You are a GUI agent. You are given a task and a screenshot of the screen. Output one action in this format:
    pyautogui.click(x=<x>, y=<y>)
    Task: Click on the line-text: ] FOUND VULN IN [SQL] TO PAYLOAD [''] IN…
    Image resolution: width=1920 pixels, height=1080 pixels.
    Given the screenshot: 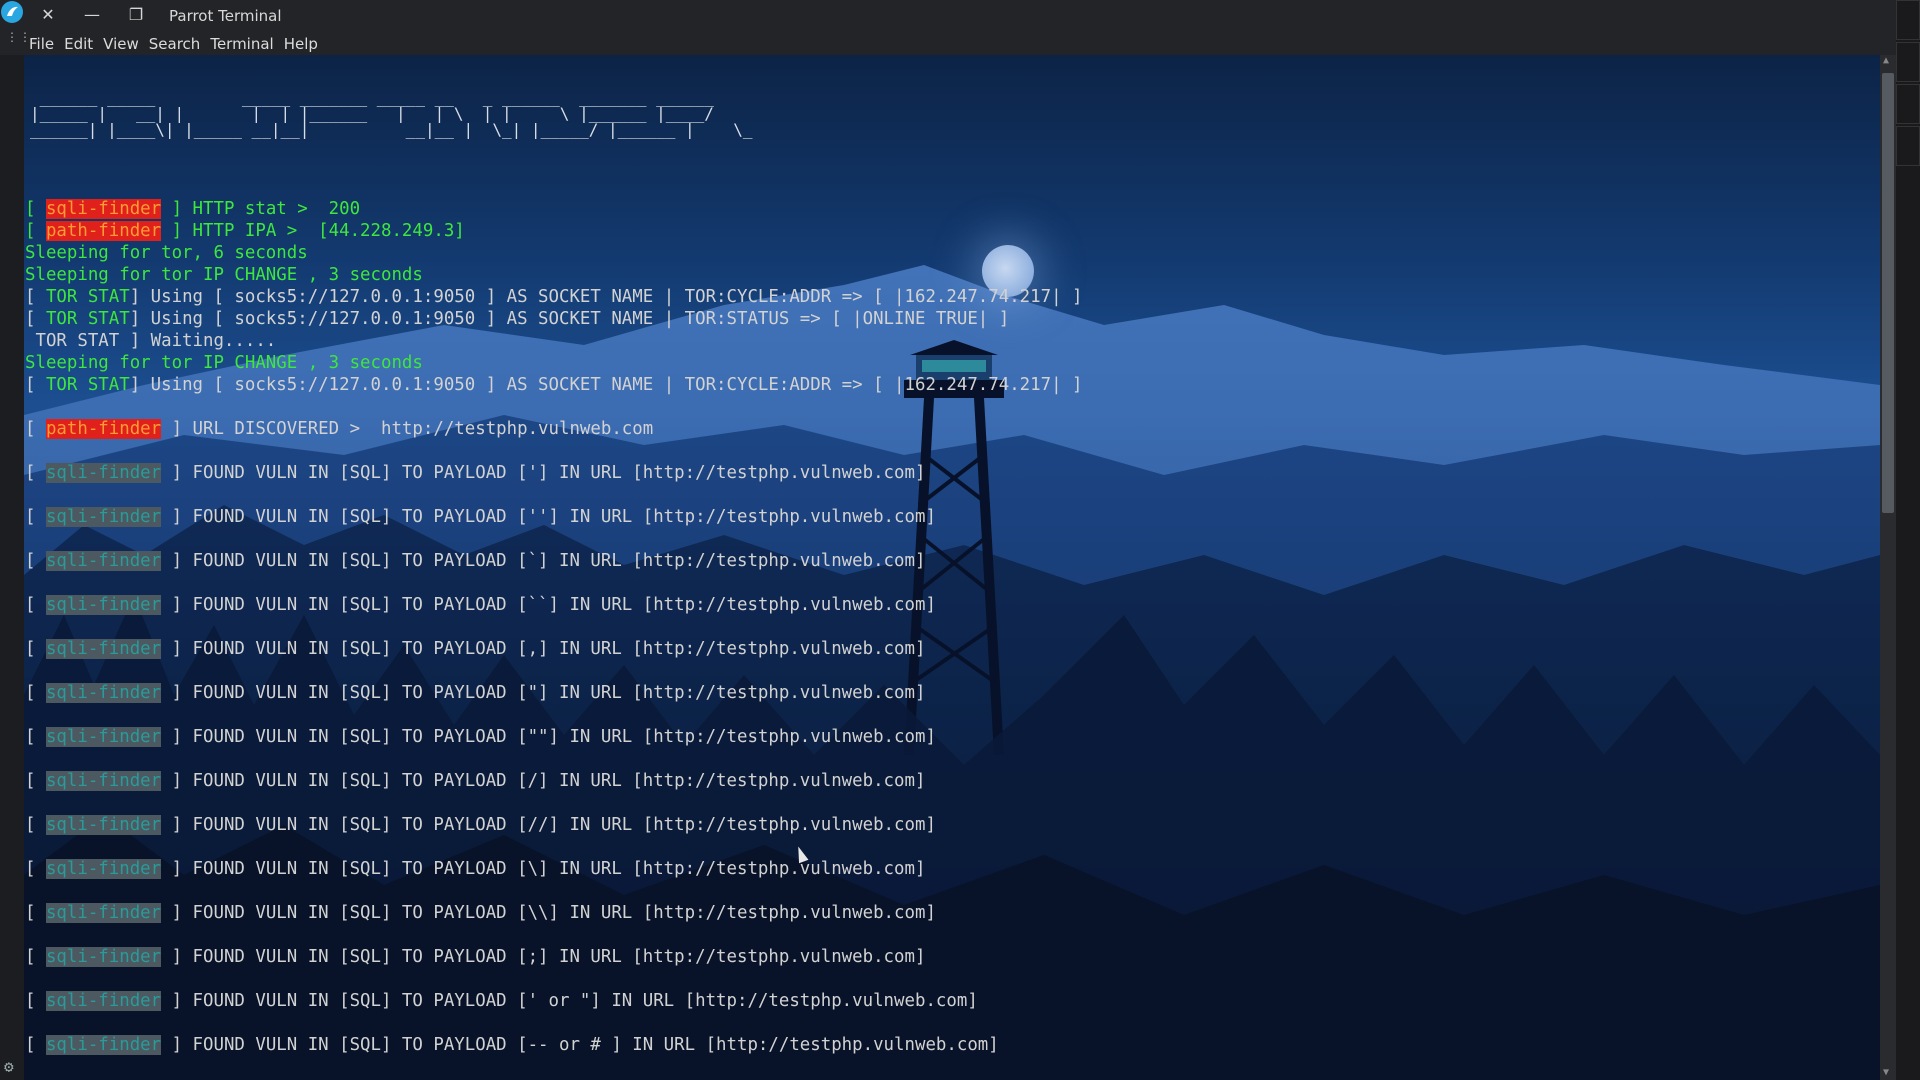 What is the action you would take?
    pyautogui.click(x=548, y=517)
    